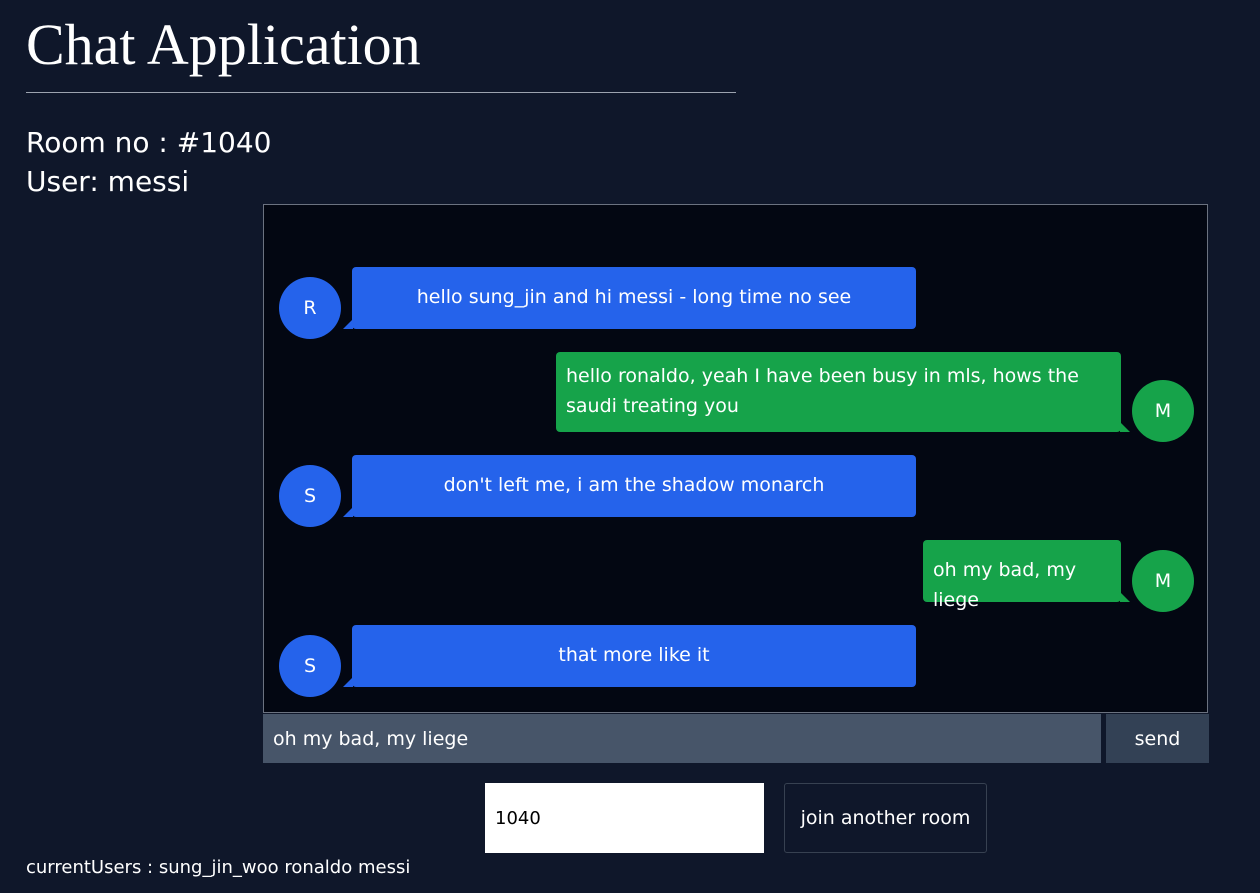 The height and width of the screenshot is (893, 1260). Describe the element at coordinates (885, 818) in the screenshot. I see `join-room-button: join another room` at that location.